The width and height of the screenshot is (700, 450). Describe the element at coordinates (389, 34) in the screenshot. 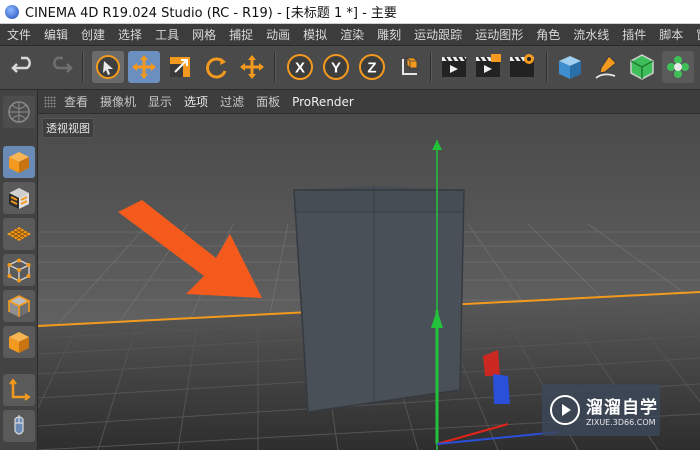

I see `menu-sculpt: 雕刻` at that location.